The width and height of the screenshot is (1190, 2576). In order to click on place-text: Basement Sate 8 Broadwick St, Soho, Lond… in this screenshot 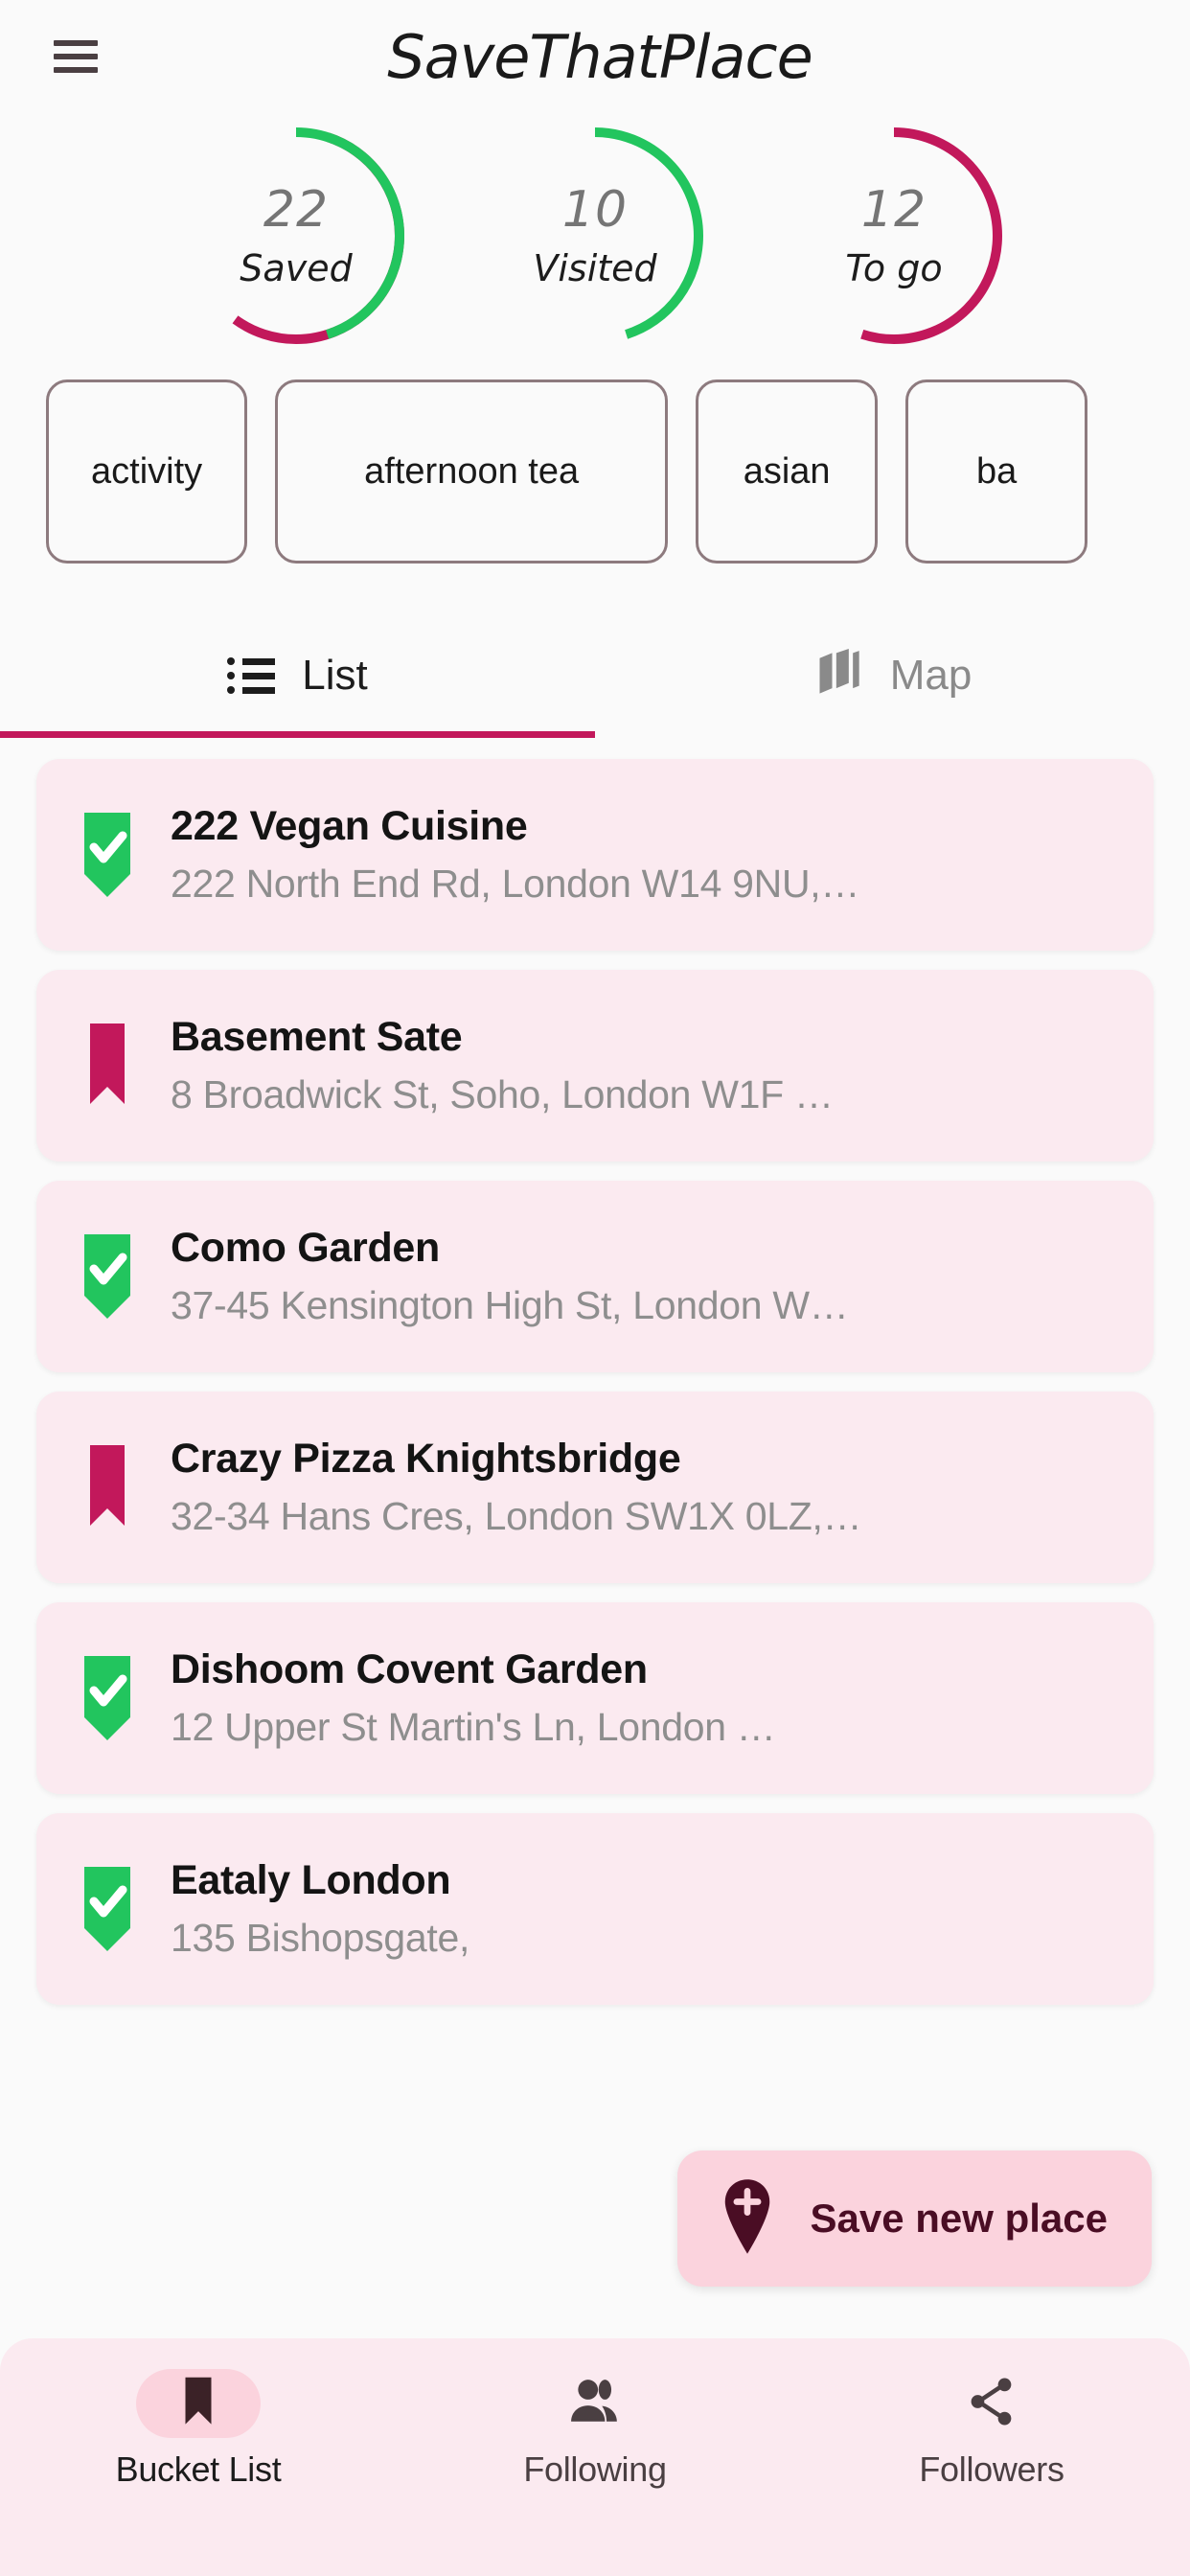, I will do `click(502, 1065)`.